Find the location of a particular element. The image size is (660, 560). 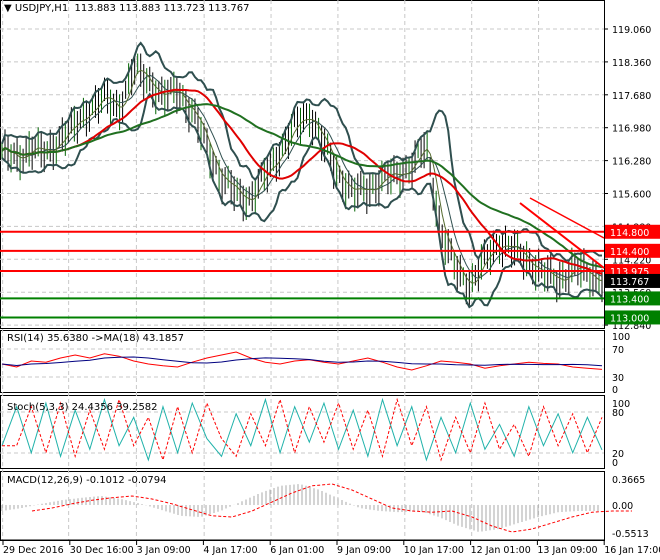

level-tag-label: 114.800 is located at coordinates (629, 233).